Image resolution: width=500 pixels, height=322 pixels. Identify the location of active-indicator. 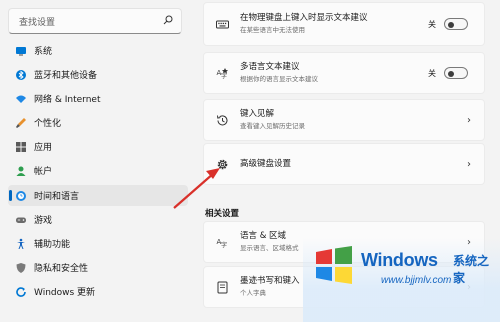
(10, 195).